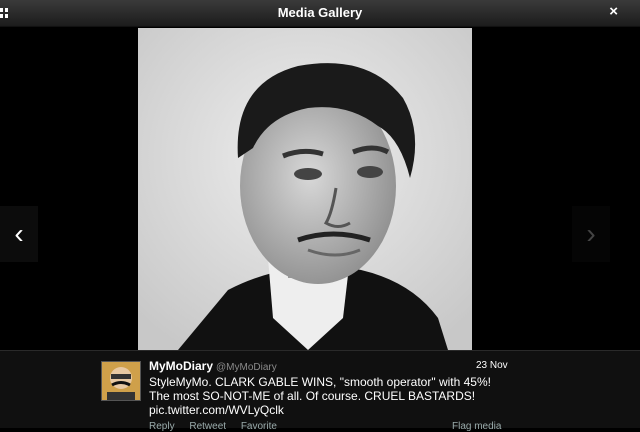  What do you see at coordinates (591, 234) in the screenshot?
I see `next-button: ›` at bounding box center [591, 234].